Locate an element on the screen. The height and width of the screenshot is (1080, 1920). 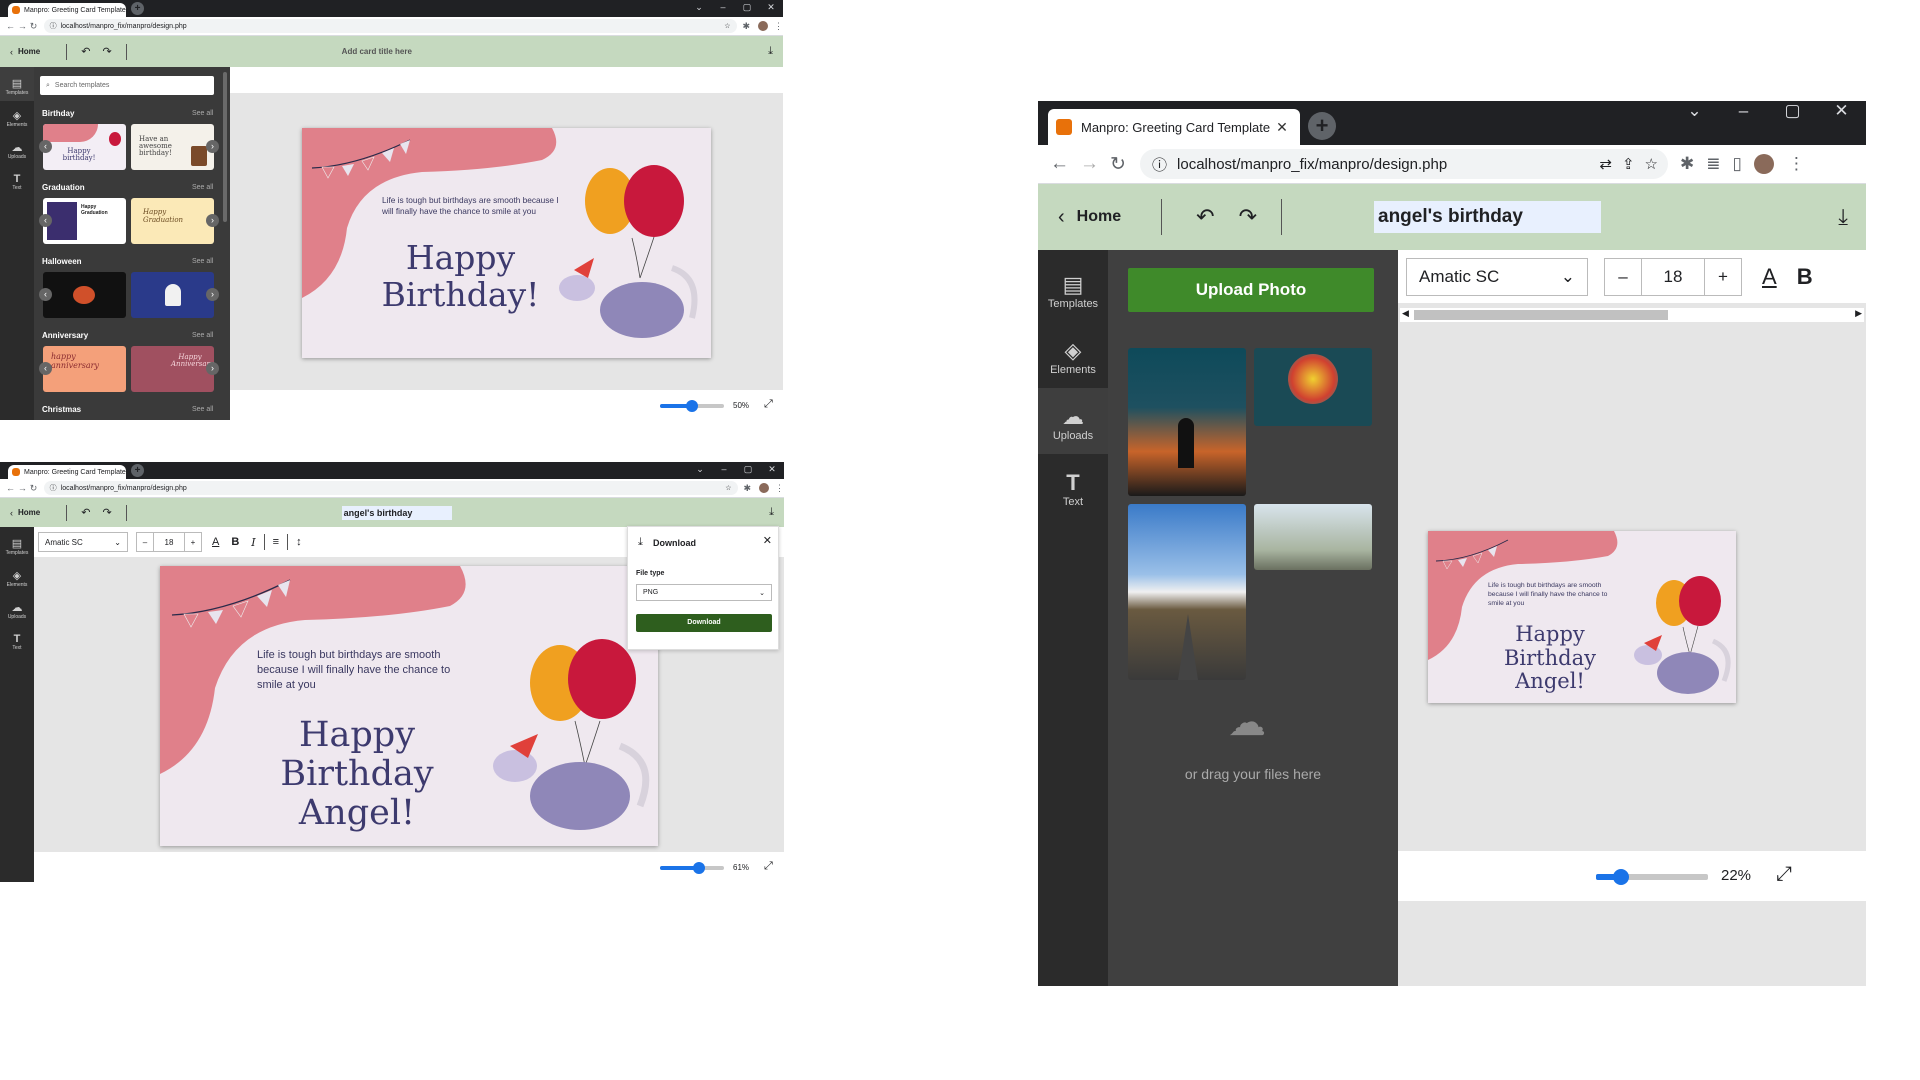
align-icon: ≡ is located at coordinates (276, 542).